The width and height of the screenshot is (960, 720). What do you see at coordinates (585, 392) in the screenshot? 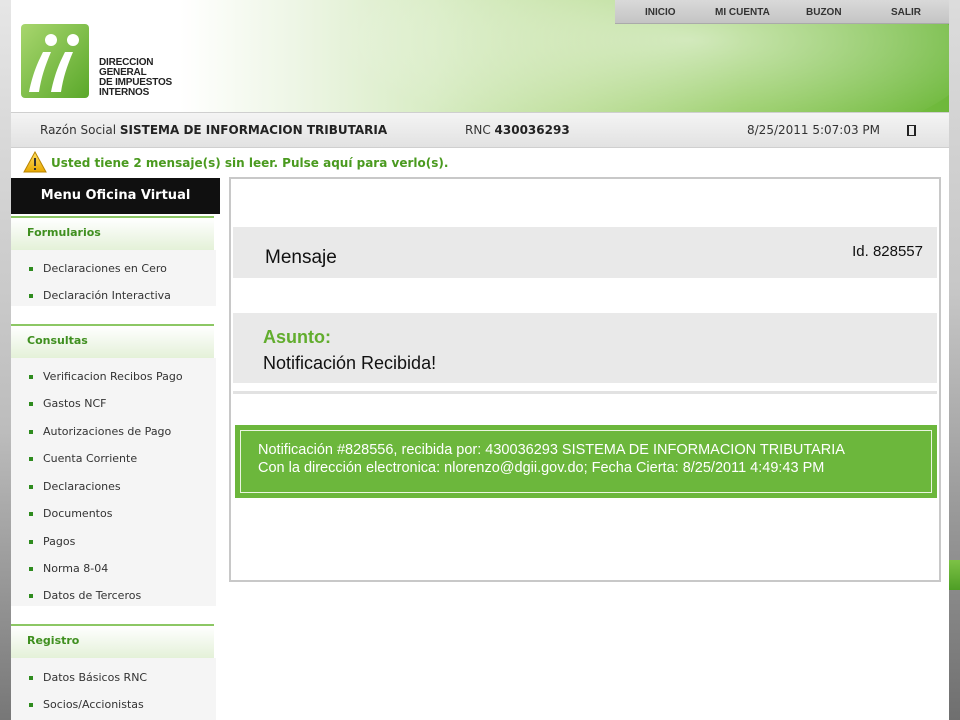
I see `divider` at bounding box center [585, 392].